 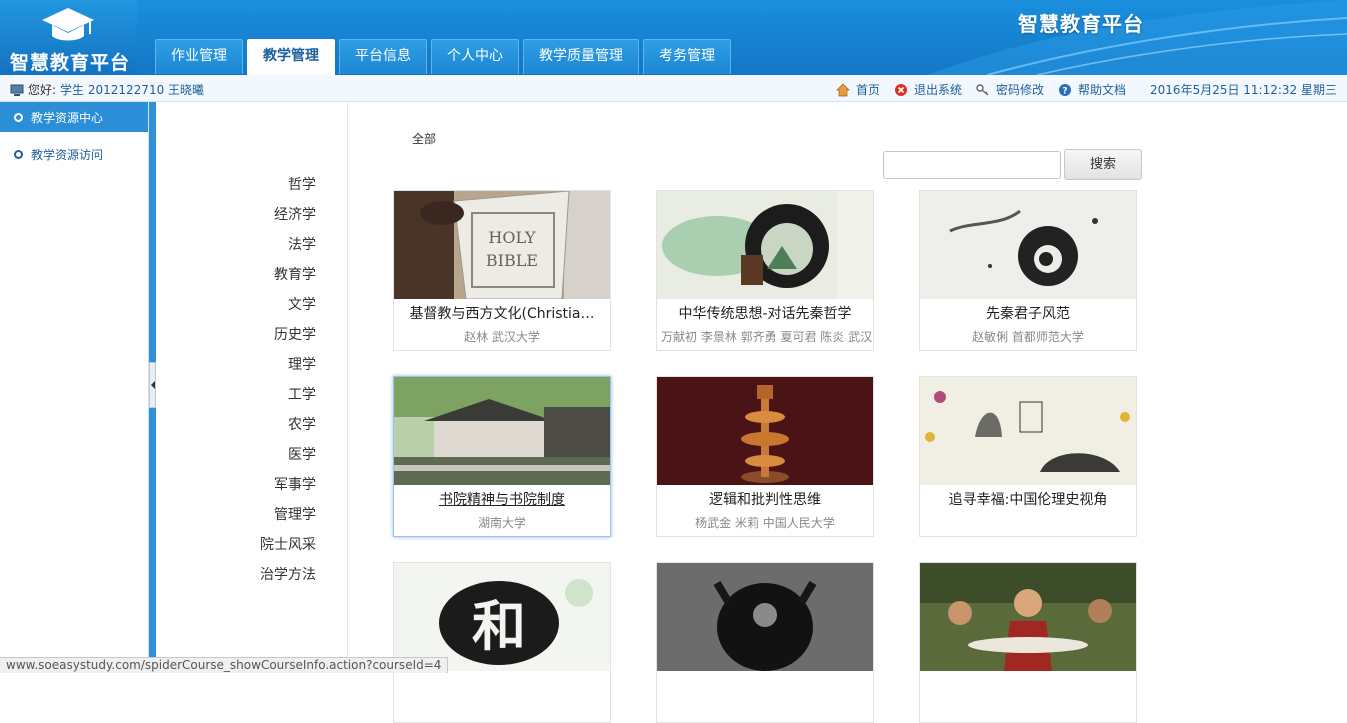 I want to click on sidebar-item-resource-access: 教学资源访问, so click(x=74, y=154).